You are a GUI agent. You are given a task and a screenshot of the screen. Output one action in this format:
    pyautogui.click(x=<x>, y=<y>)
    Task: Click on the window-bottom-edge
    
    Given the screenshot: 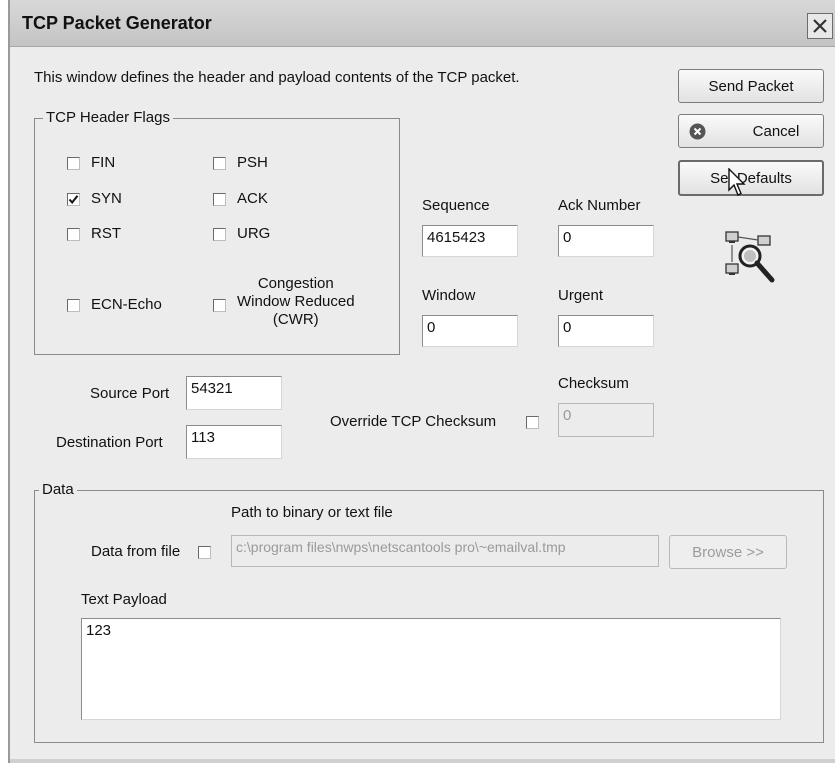 What is the action you would take?
    pyautogui.click(x=422, y=761)
    